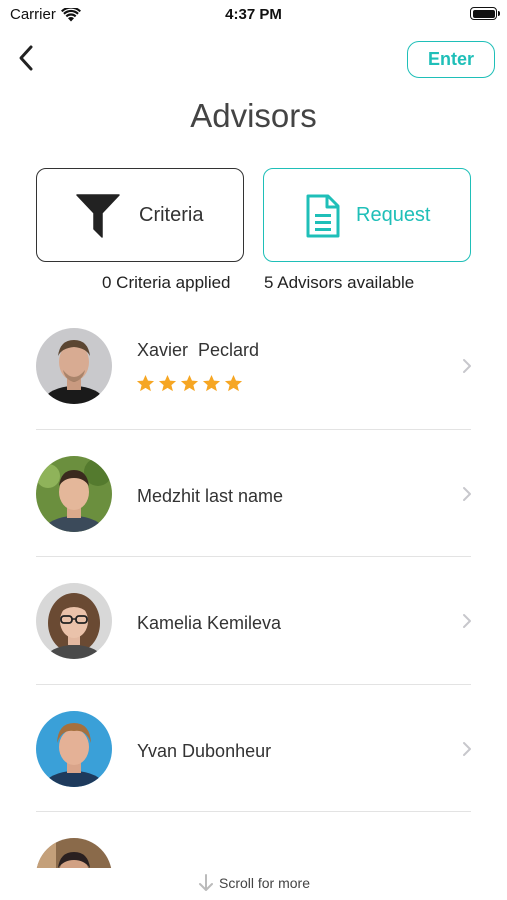 This screenshot has height=900, width=507. Describe the element at coordinates (204, 750) in the screenshot. I see `advisor-name: Yvan Dubonheur` at that location.